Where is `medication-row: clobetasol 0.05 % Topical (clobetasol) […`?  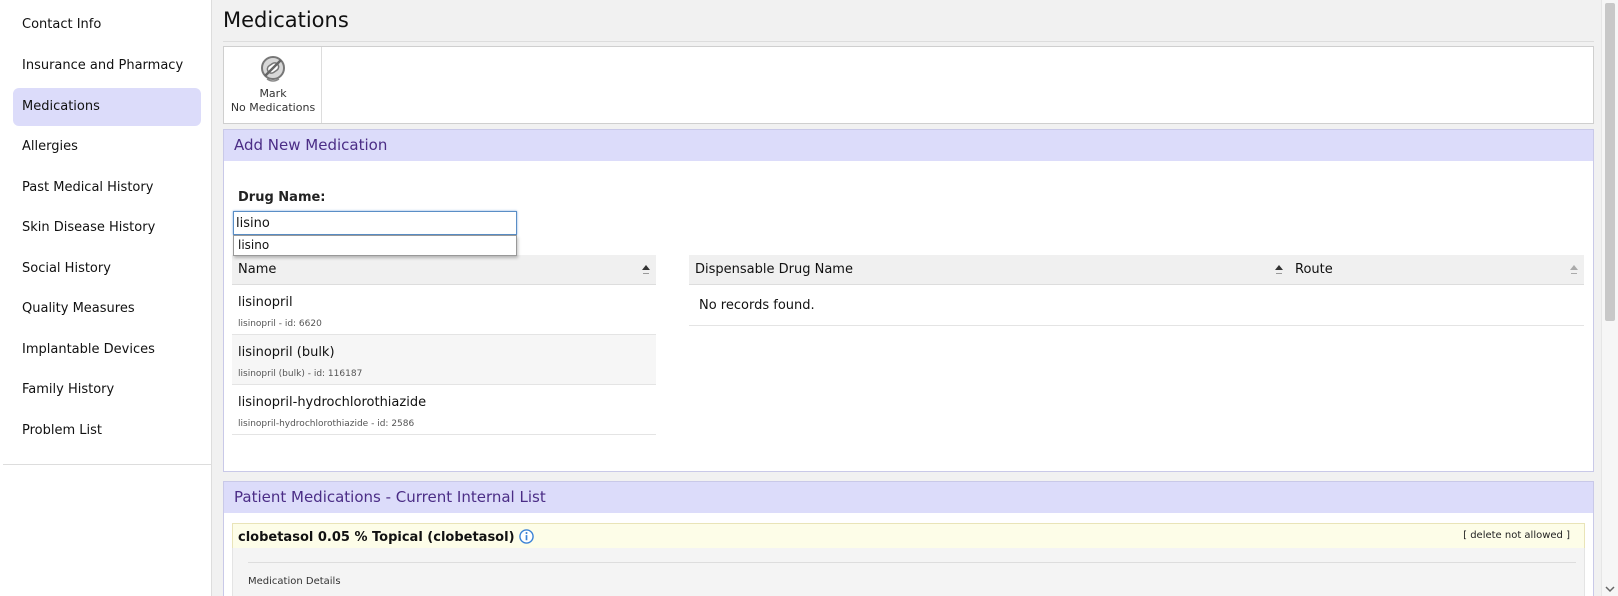 medication-row: clobetasol 0.05 % Topical (clobetasol) [… is located at coordinates (908, 536).